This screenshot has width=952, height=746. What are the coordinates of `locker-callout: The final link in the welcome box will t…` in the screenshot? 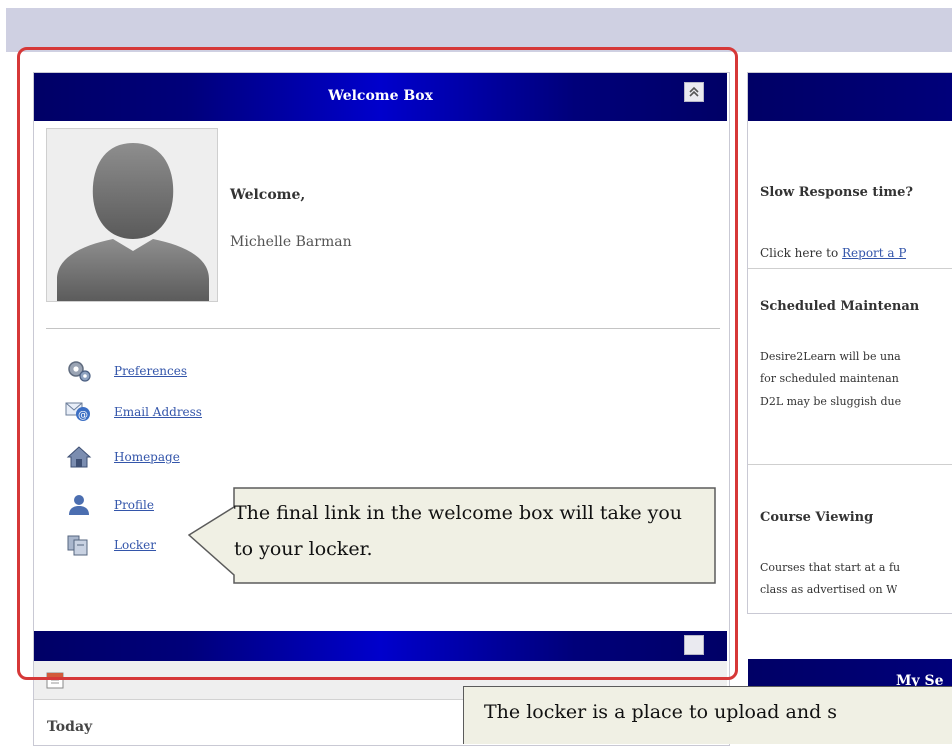 It's located at (452, 535).